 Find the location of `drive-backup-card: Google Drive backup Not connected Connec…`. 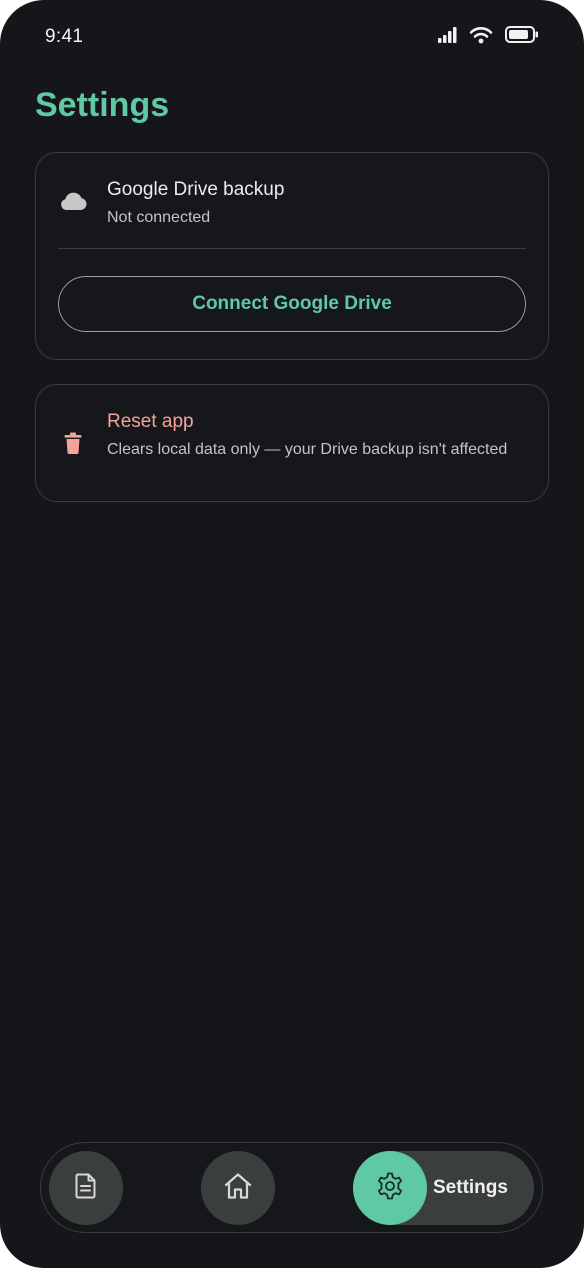

drive-backup-card: Google Drive backup Not connected Connec… is located at coordinates (292, 256).